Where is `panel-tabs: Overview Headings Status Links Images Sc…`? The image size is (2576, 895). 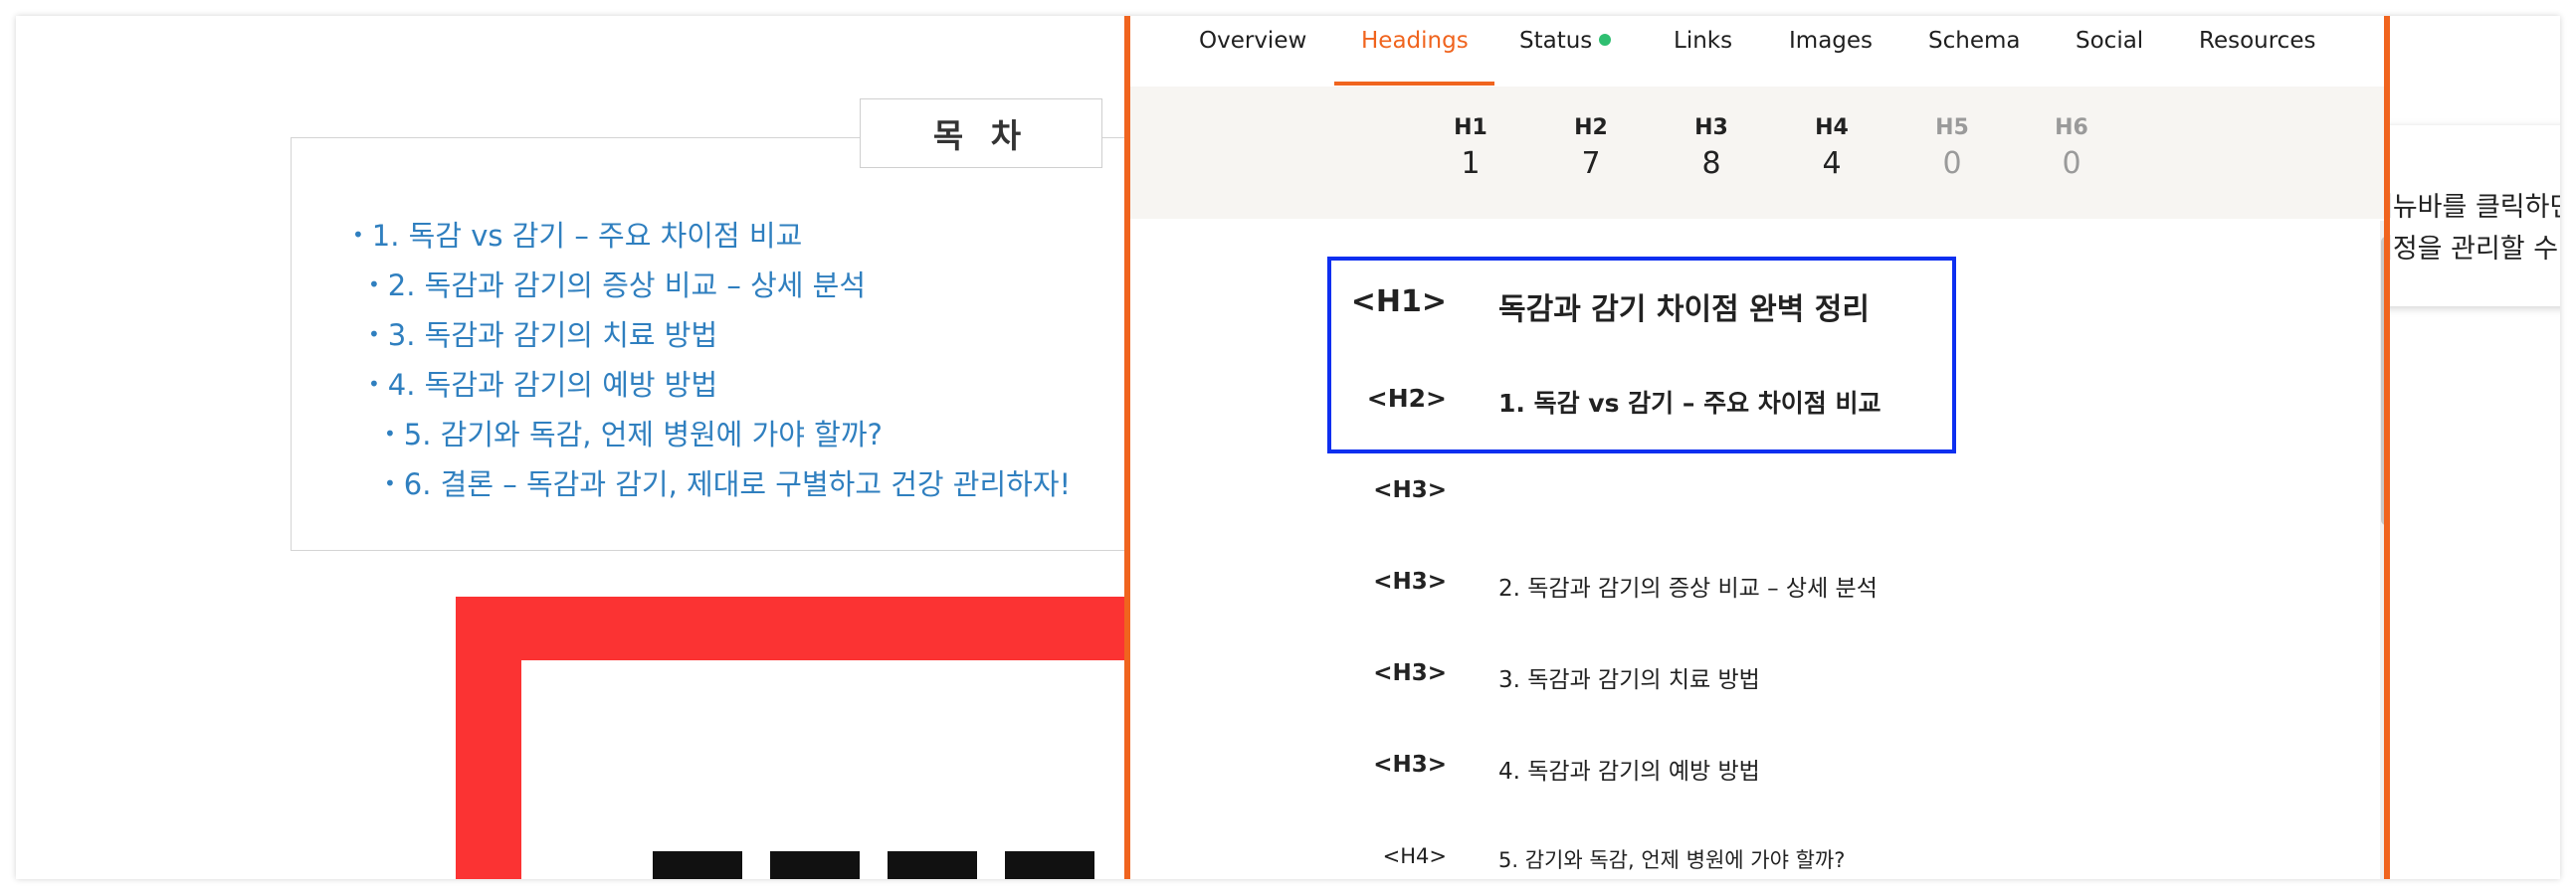
panel-tabs: Overview Headings Status Links Images Sc… is located at coordinates (1757, 51).